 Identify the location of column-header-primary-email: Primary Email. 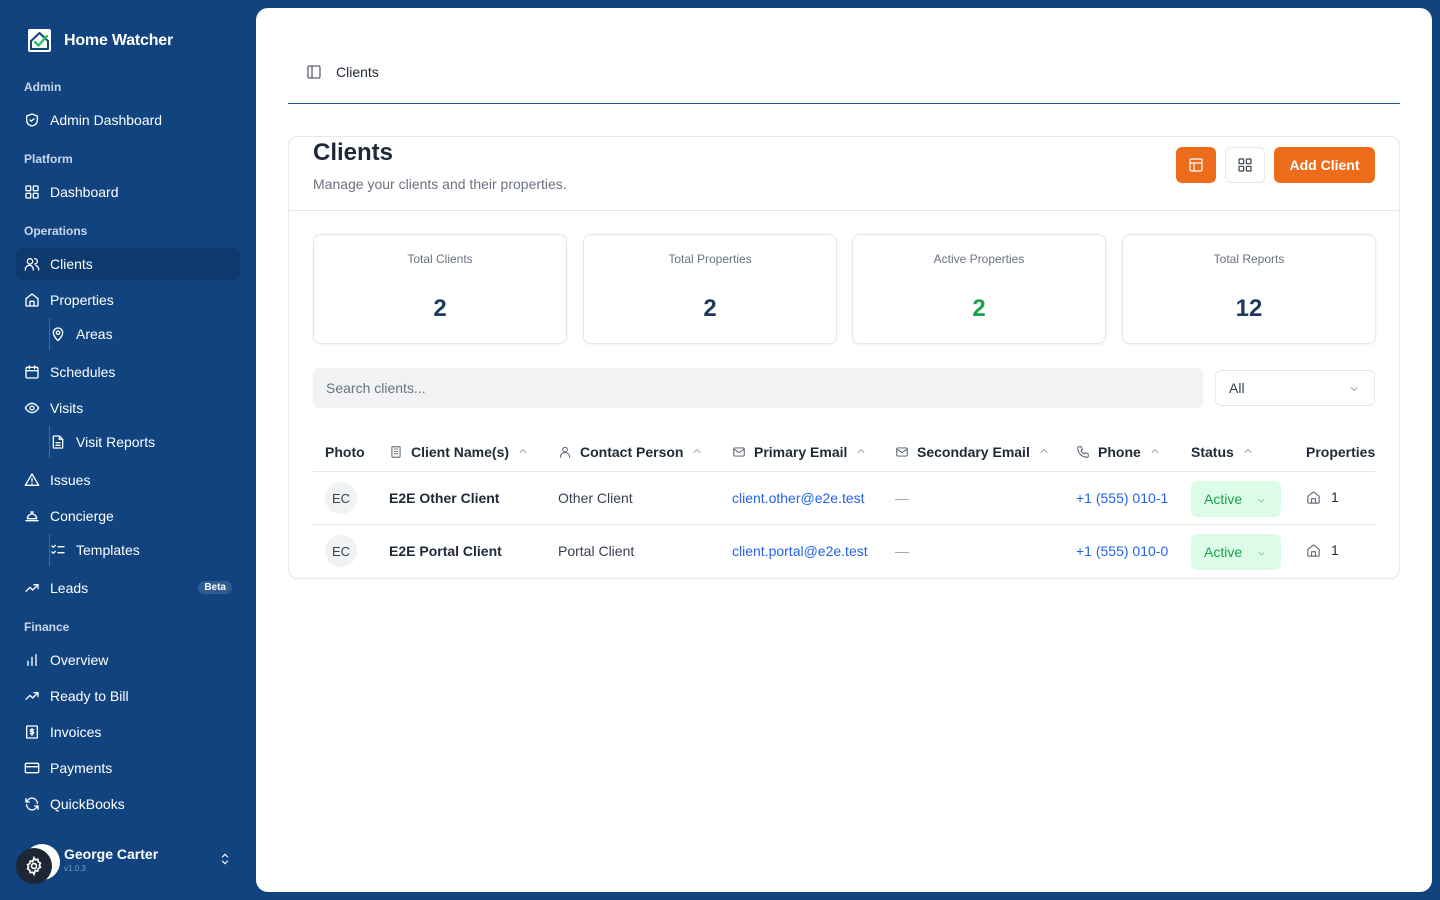
(799, 452).